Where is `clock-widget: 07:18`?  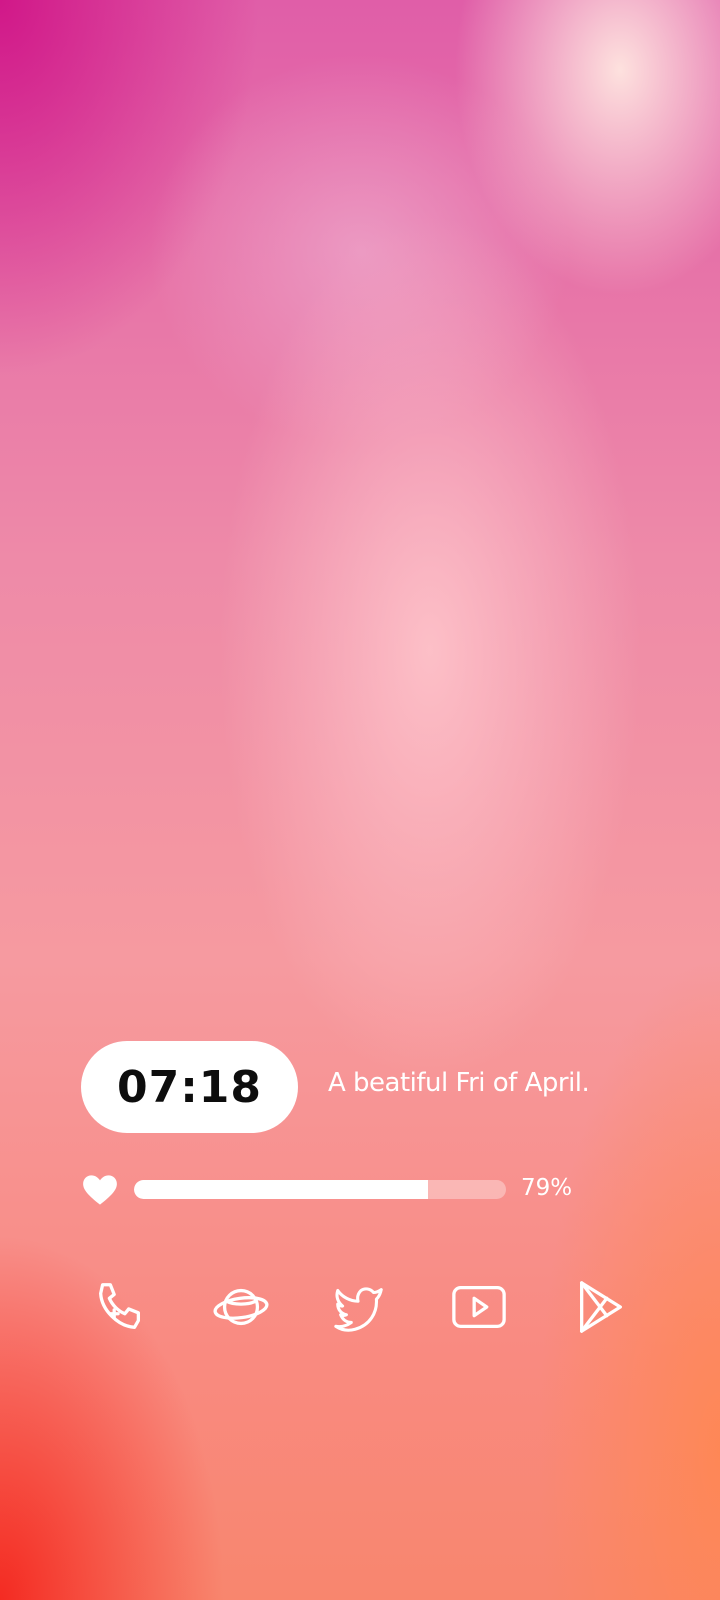
clock-widget: 07:18 is located at coordinates (189, 1087).